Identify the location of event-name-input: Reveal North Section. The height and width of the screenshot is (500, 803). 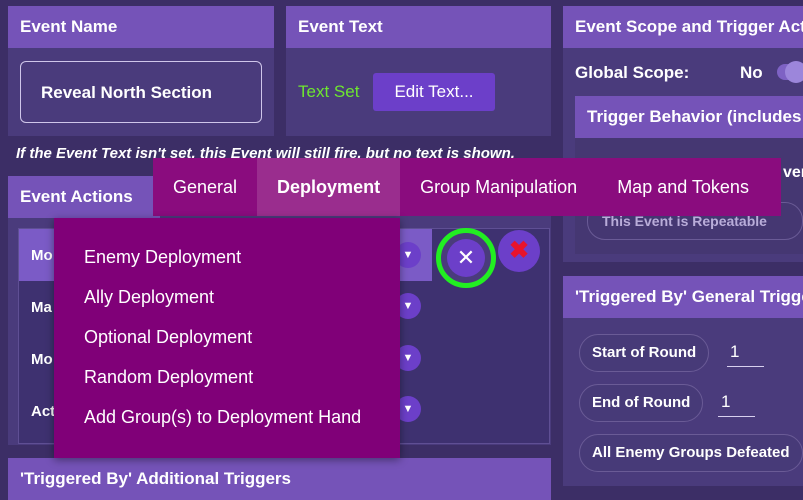
(141, 92).